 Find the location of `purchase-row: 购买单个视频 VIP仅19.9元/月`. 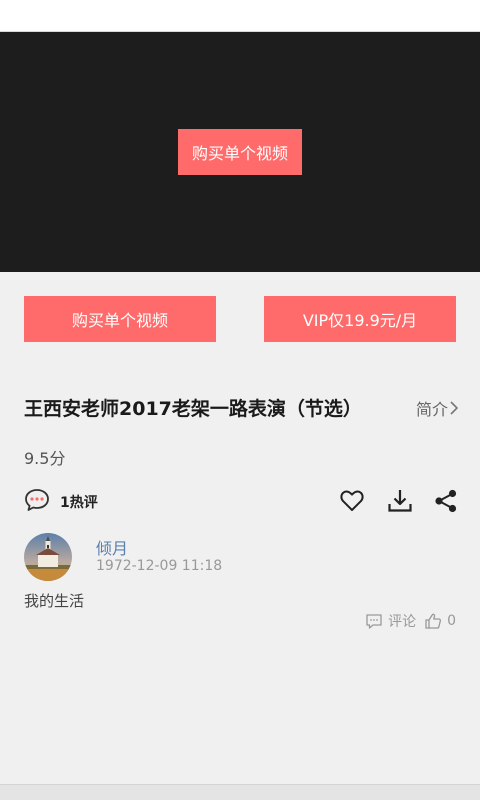

purchase-row: 购买单个视频 VIP仅19.9元/月 is located at coordinates (240, 319).